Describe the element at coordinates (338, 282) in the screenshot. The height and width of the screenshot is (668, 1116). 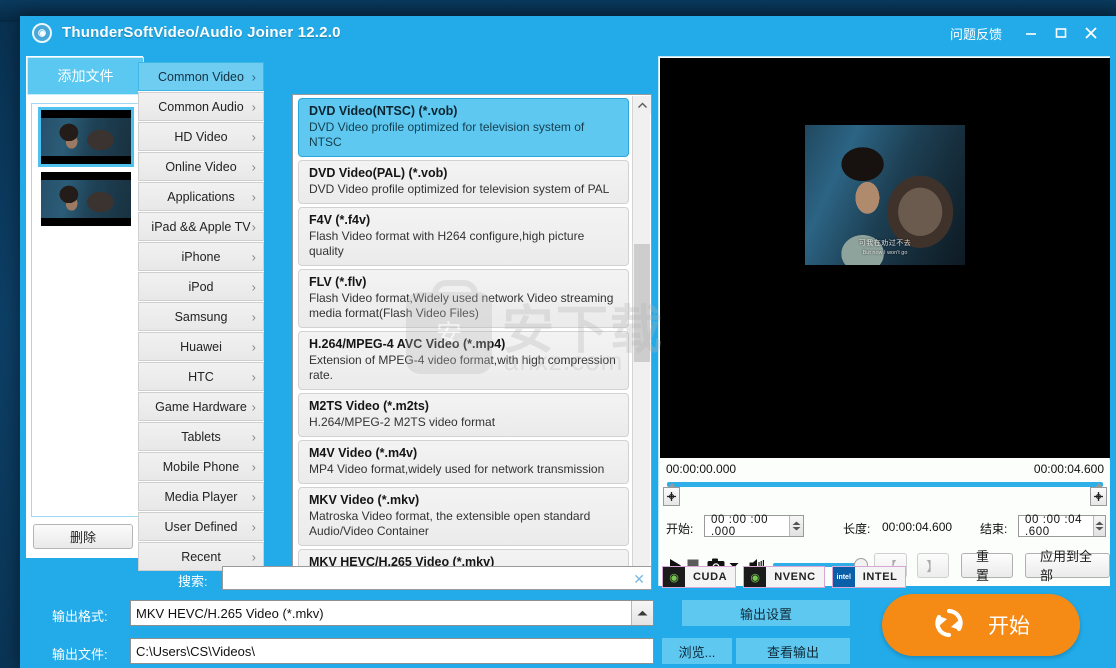
I see `format-item-title: FLV (*.flv)` at that location.